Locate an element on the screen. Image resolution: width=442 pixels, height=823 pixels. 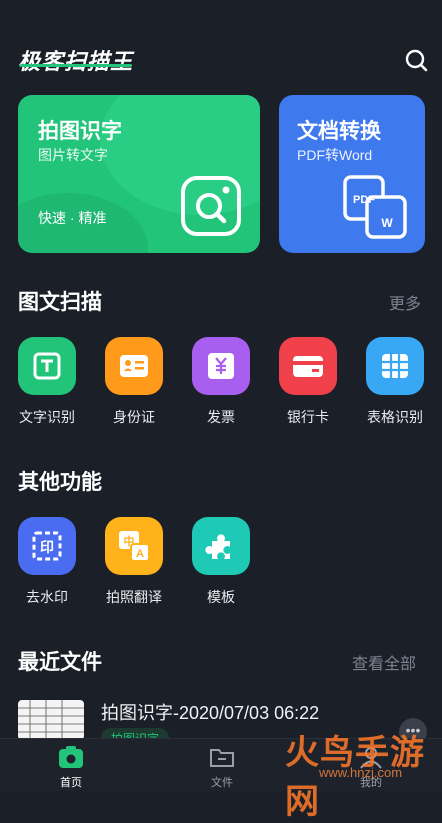
tool-text-recognition: 文字识别 is located at coordinates (47, 382).